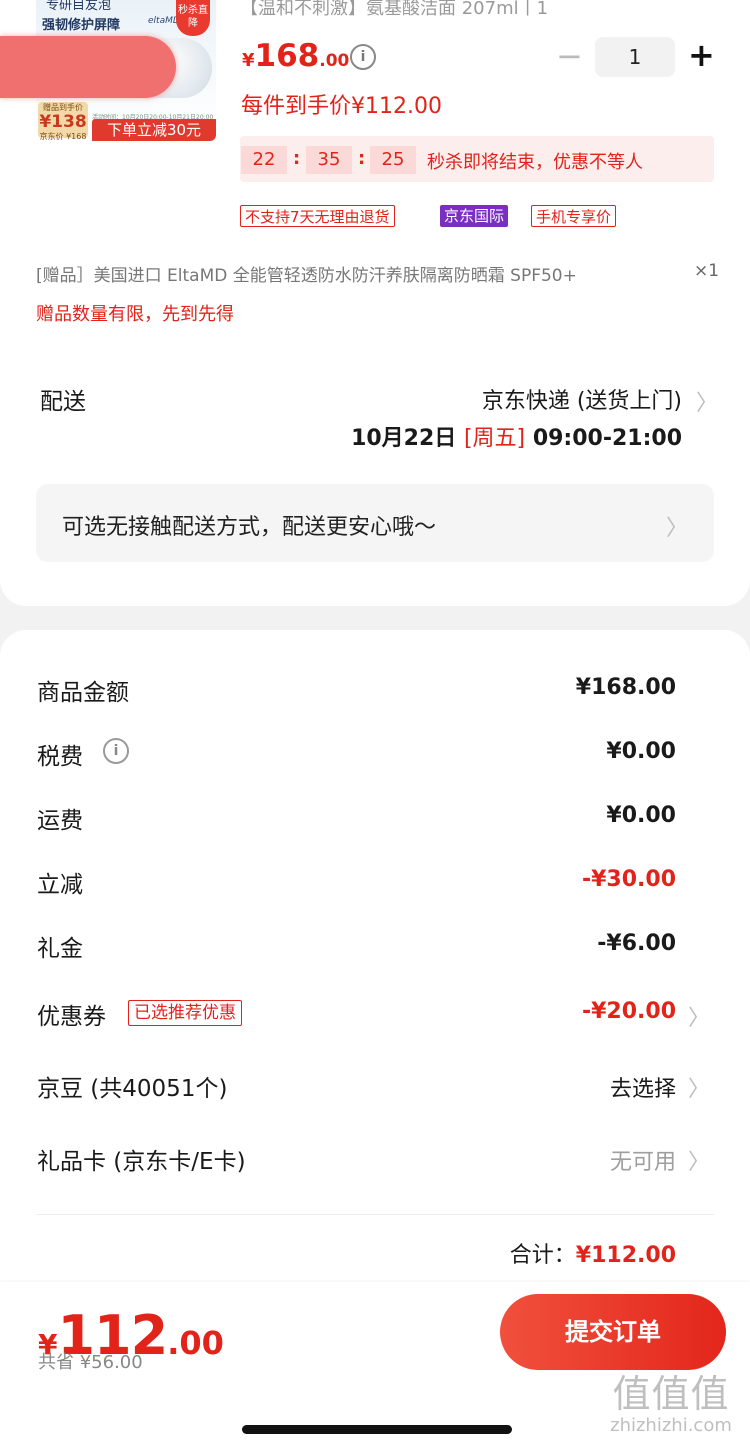 The height and width of the screenshot is (1450, 750). What do you see at coordinates (60, 821) in the screenshot?
I see `summary-label-shipping: 运费` at bounding box center [60, 821].